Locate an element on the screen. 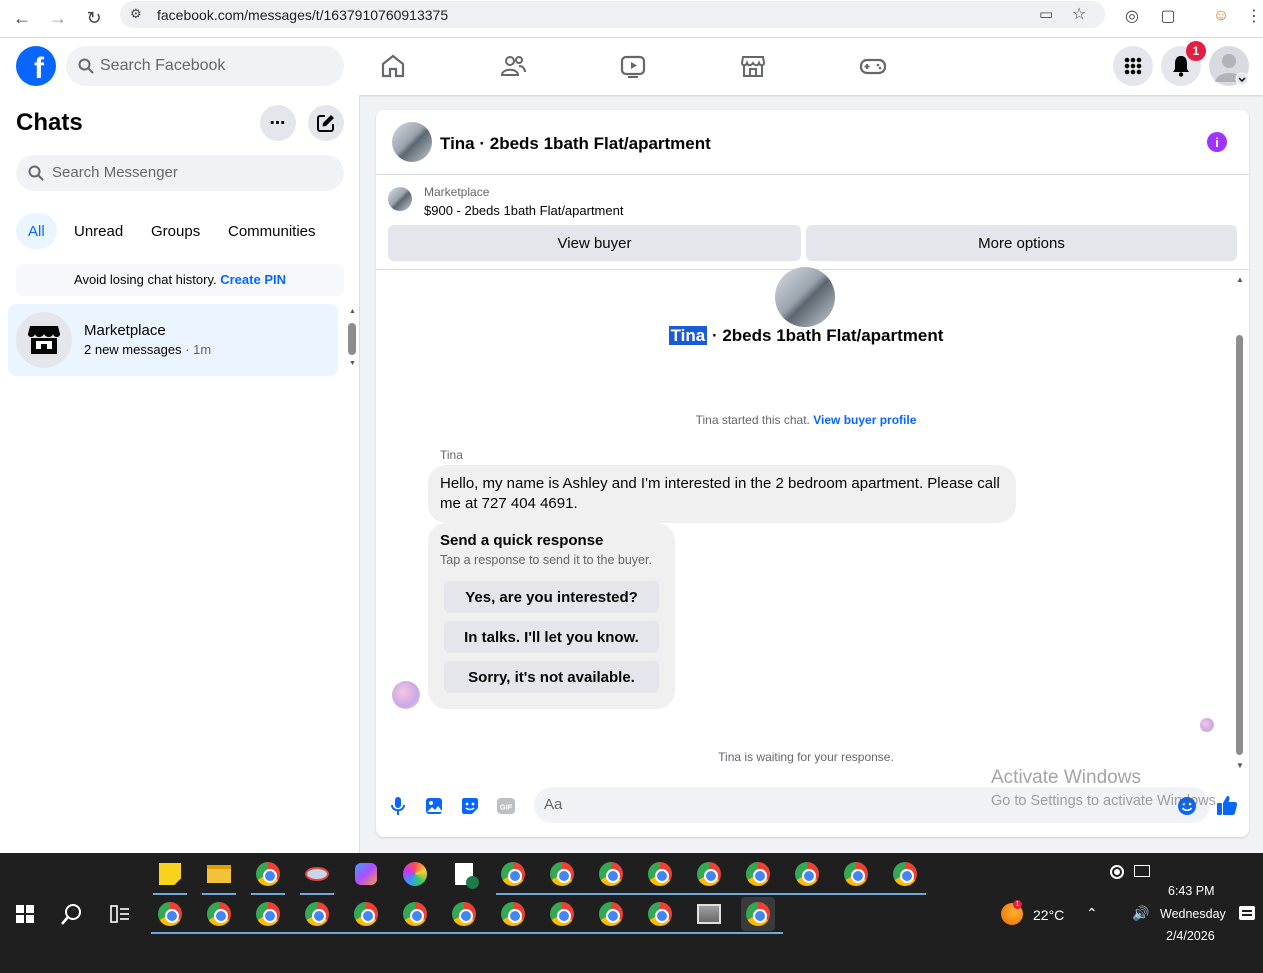 The height and width of the screenshot is (973, 1263). back-icon: ← is located at coordinates (22, 18).